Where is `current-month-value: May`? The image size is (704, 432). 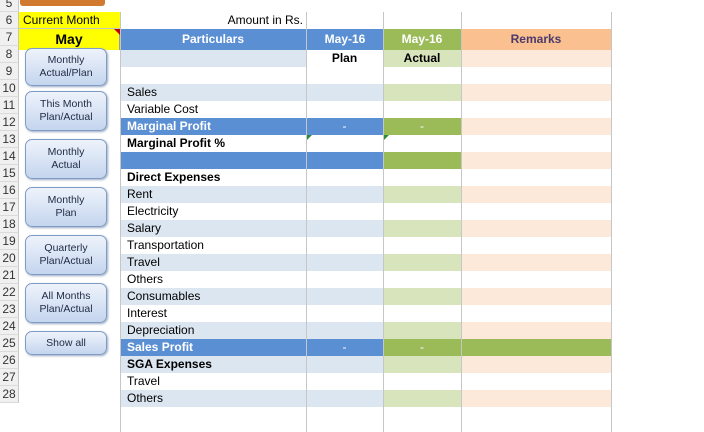
current-month-value: May is located at coordinates (69, 39).